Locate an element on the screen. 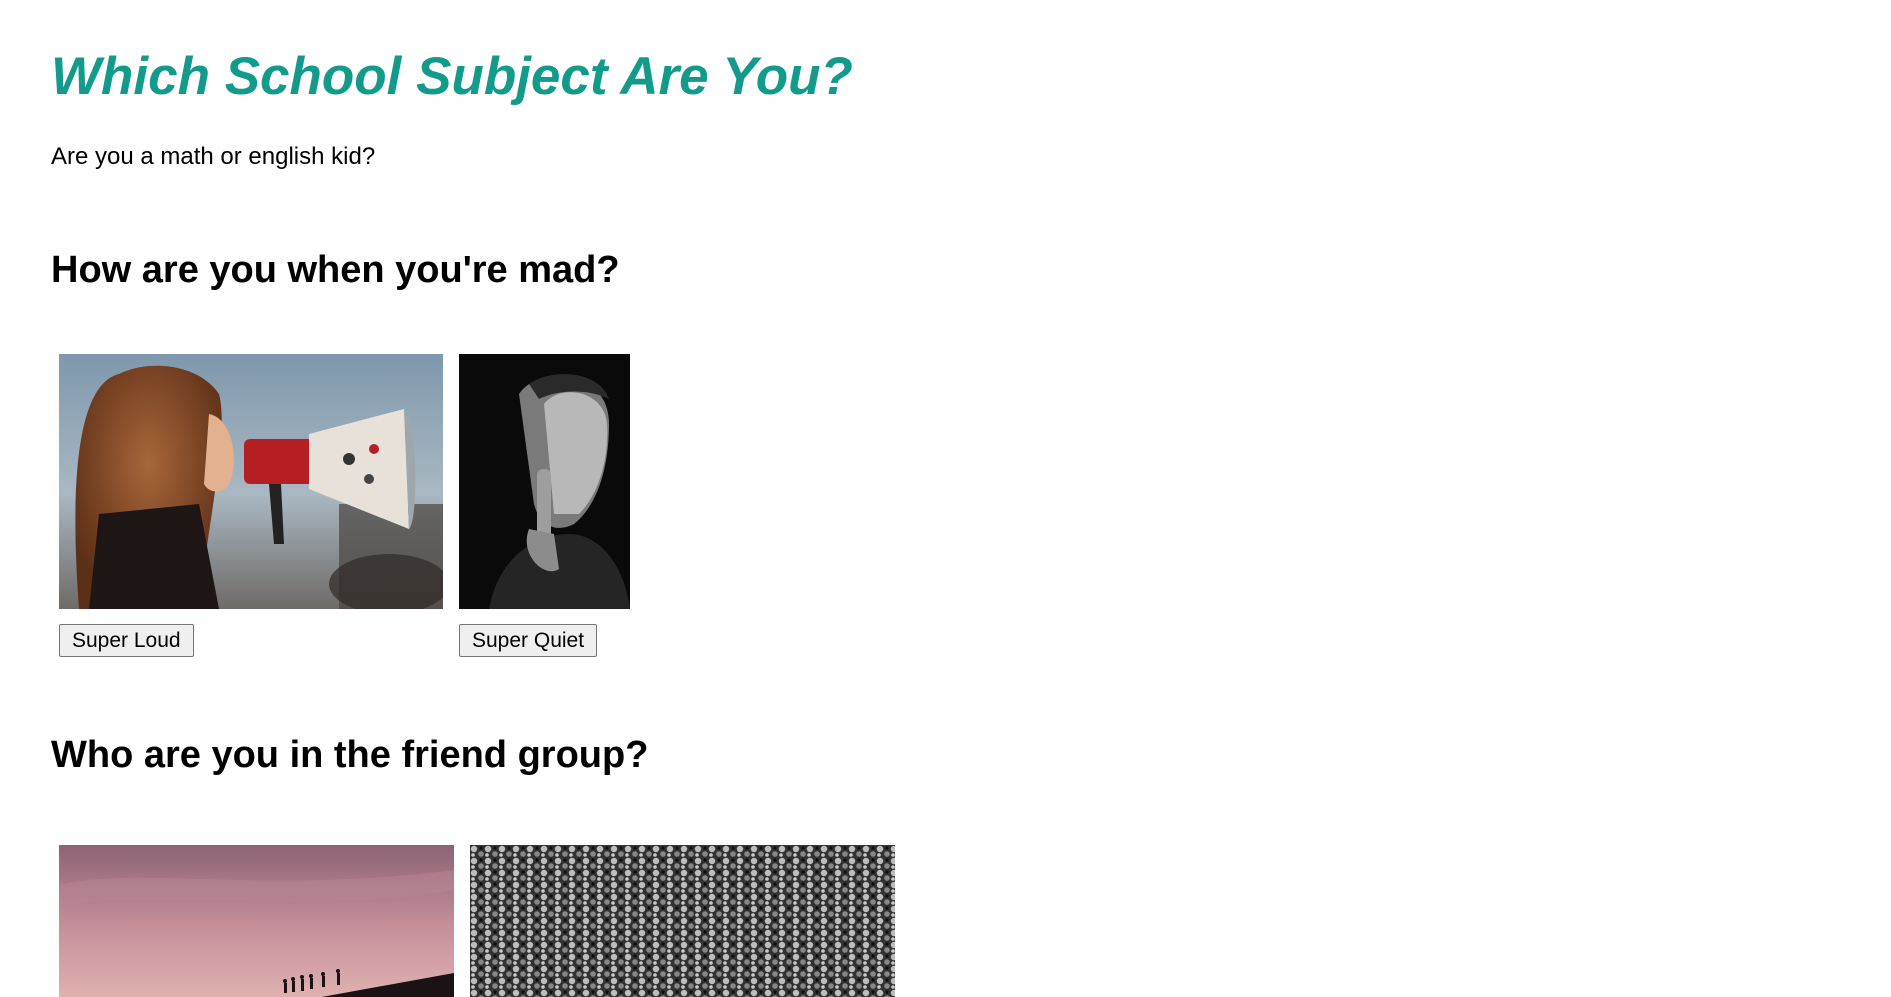  question-2-heading: Who are you in the friend group? is located at coordinates (350, 755).